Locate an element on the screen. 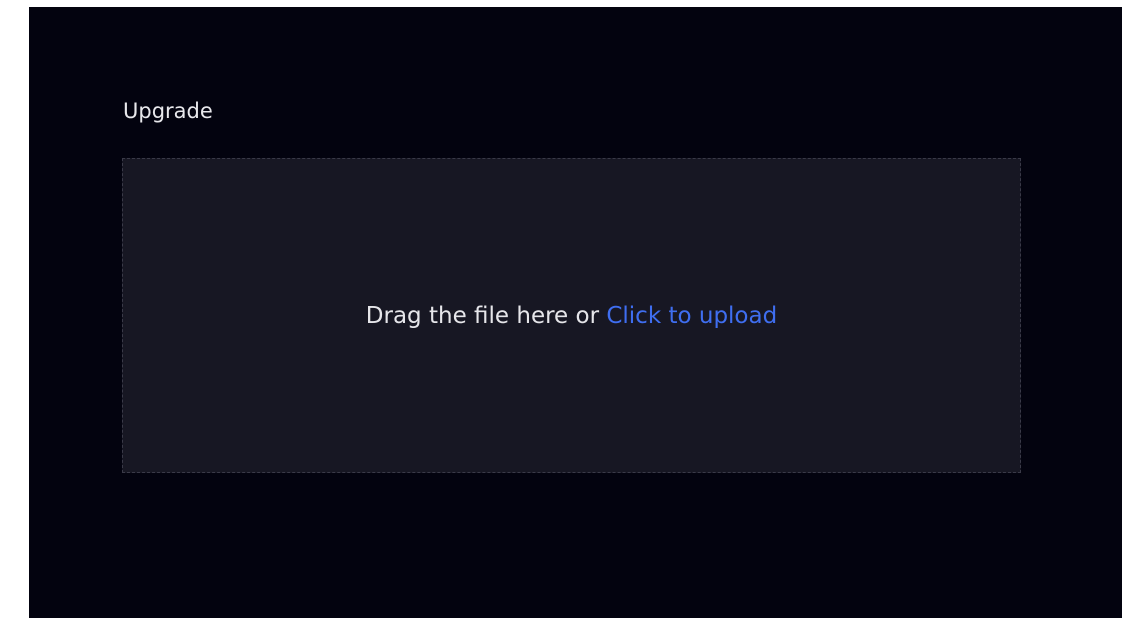 The width and height of the screenshot is (1122, 618). section-title: Upgrade is located at coordinates (168, 111).